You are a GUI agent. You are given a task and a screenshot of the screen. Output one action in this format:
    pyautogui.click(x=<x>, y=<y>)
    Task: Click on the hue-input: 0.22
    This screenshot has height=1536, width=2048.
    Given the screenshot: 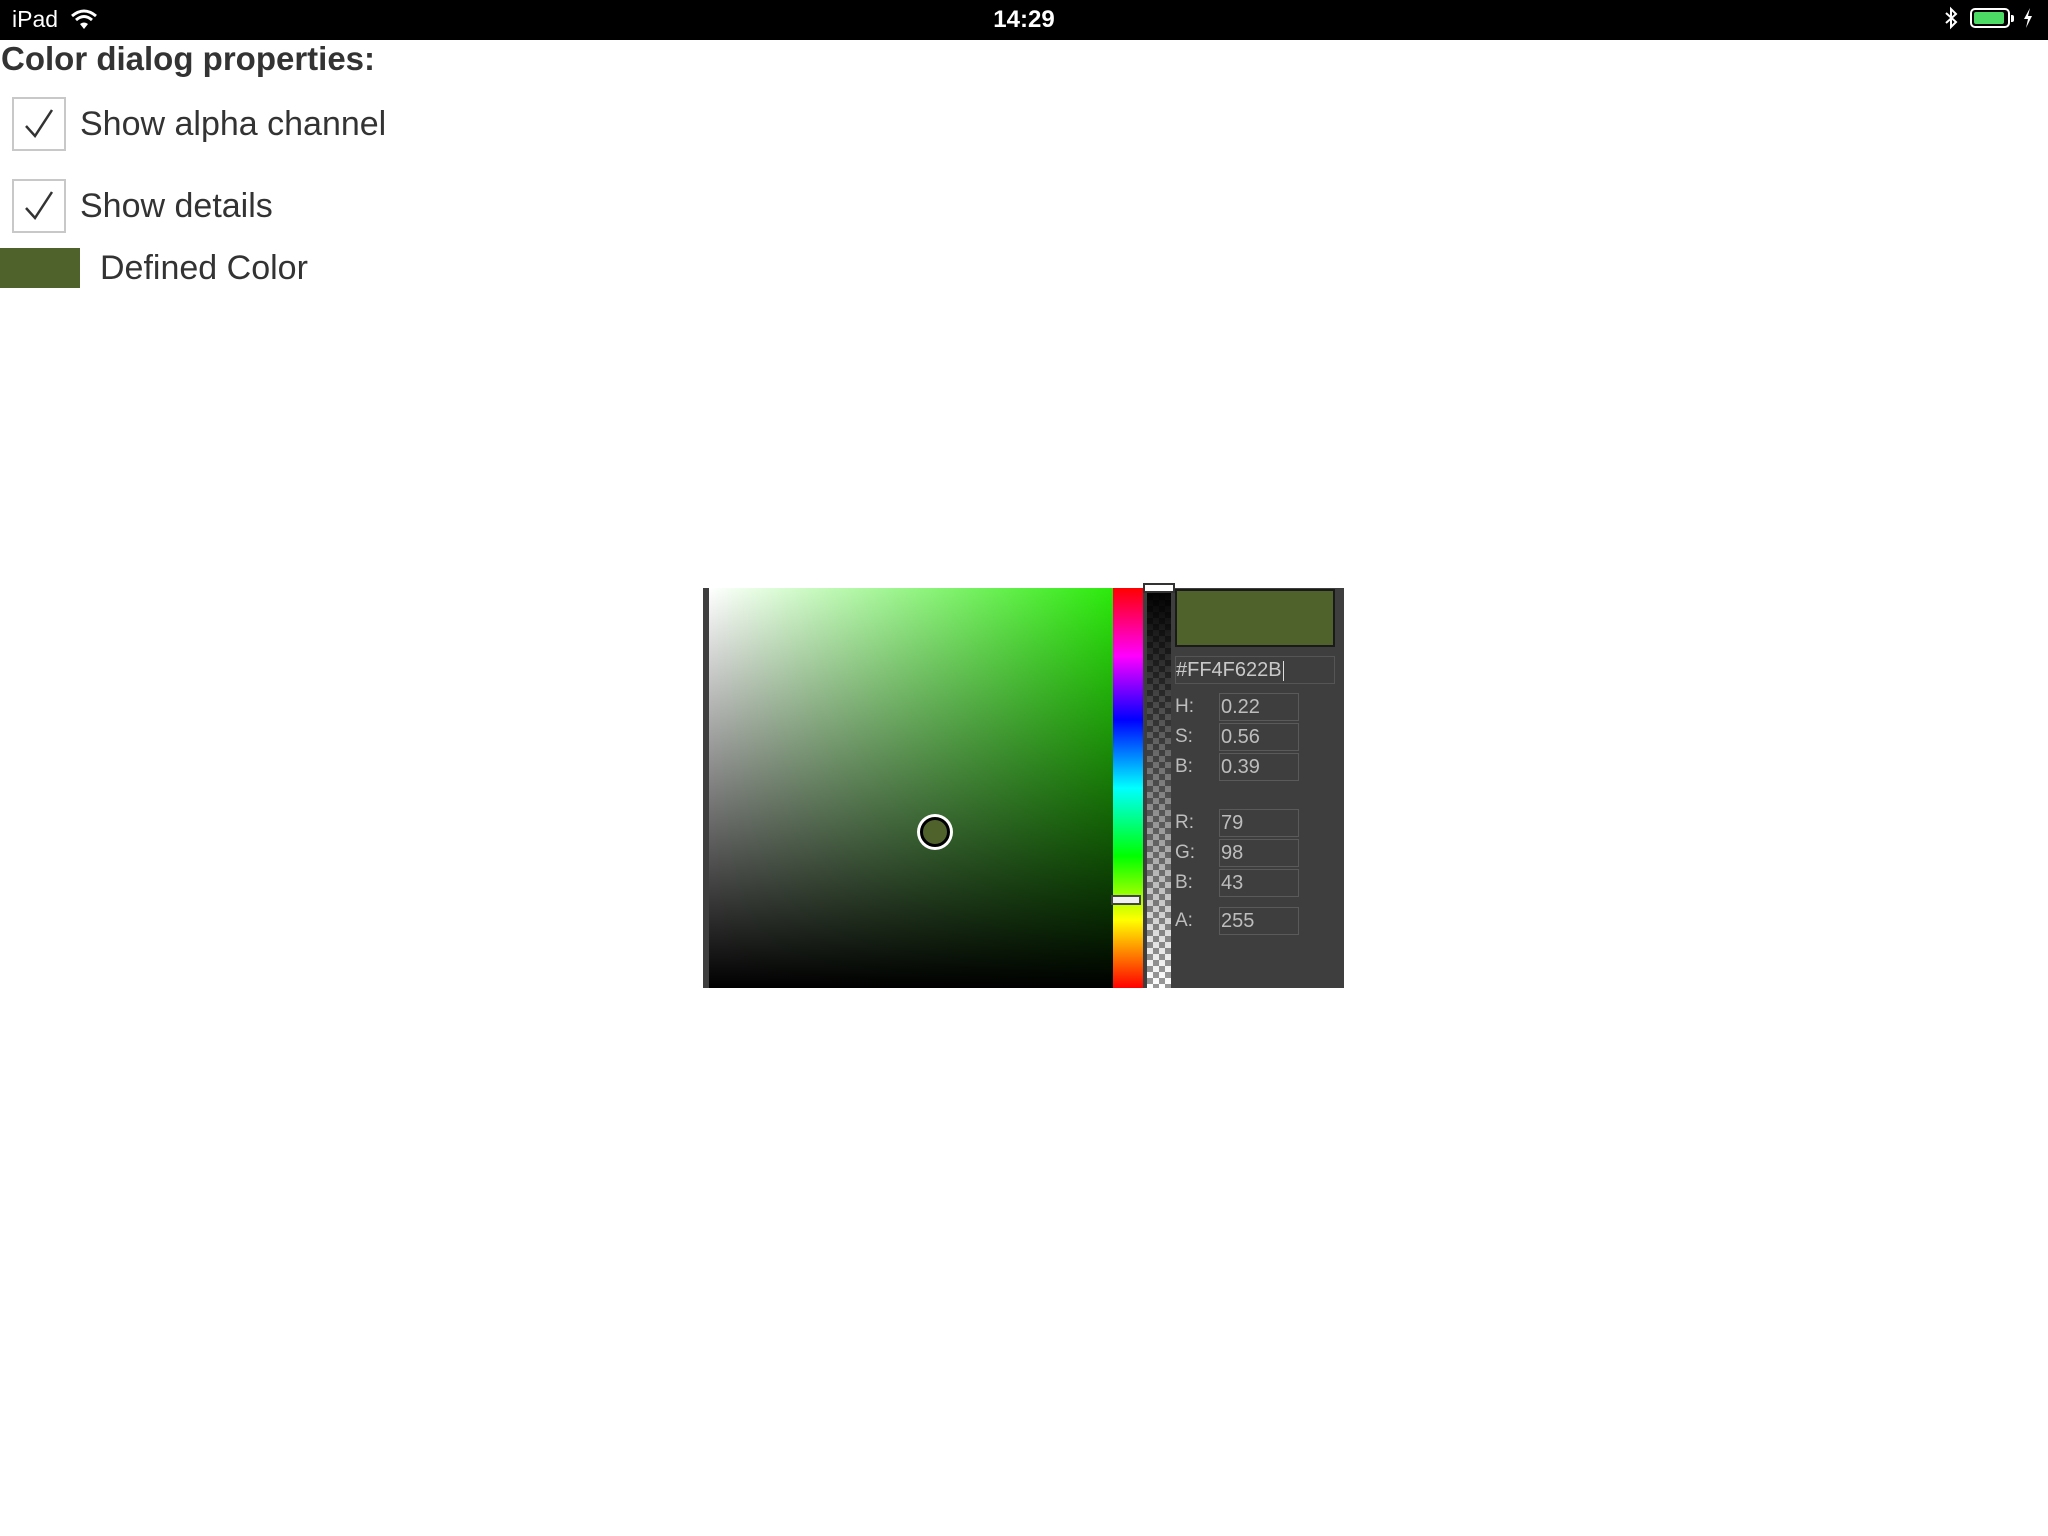 What is the action you would take?
    pyautogui.click(x=1259, y=707)
    